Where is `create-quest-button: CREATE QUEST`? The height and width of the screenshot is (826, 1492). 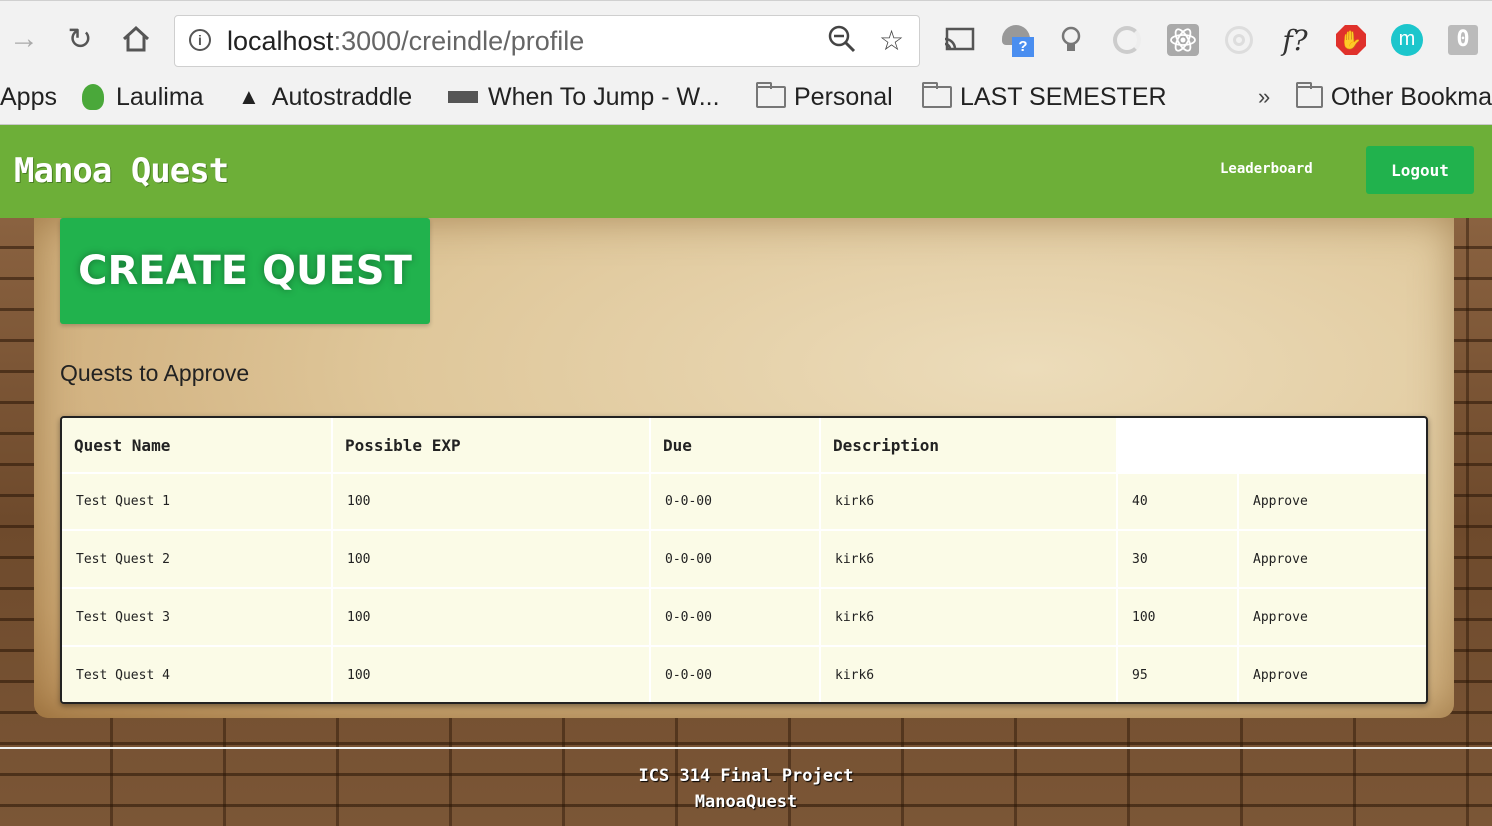 create-quest-button: CREATE QUEST is located at coordinates (245, 271).